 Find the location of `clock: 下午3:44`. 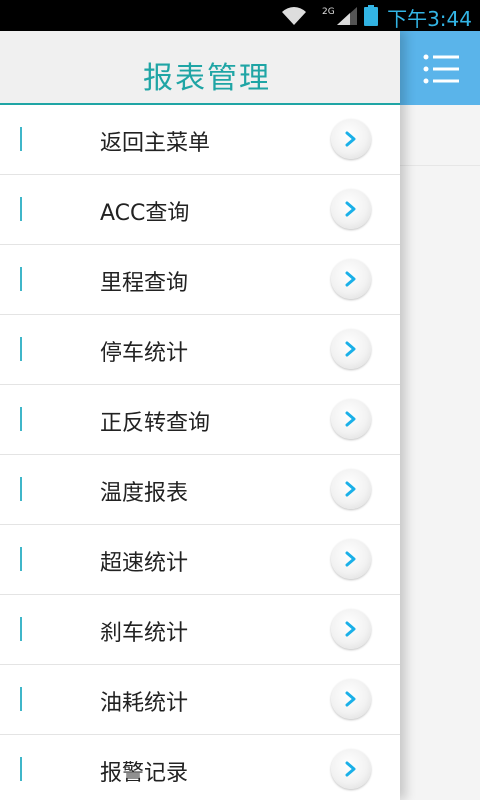

clock: 下午3:44 is located at coordinates (429, 19).